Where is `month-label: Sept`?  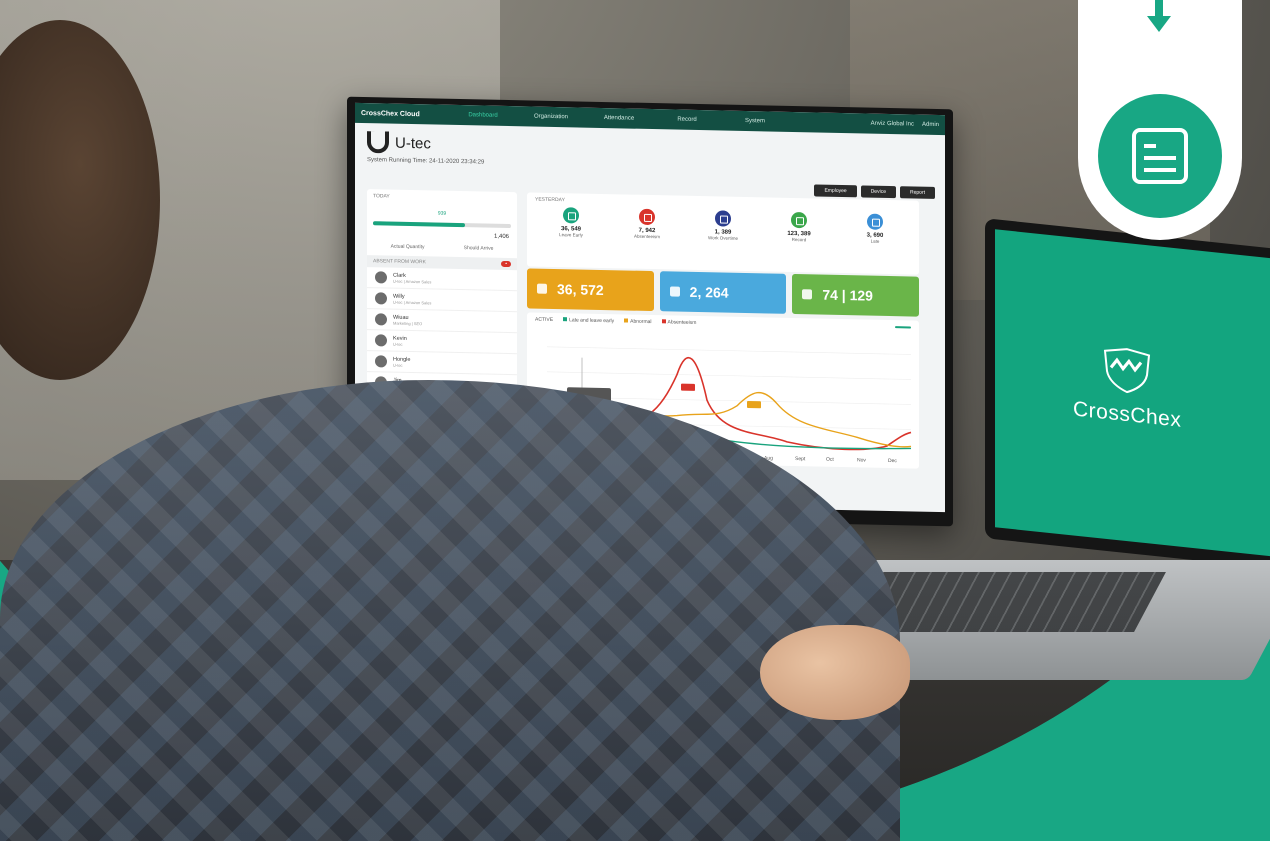 month-label: Sept is located at coordinates (800, 459).